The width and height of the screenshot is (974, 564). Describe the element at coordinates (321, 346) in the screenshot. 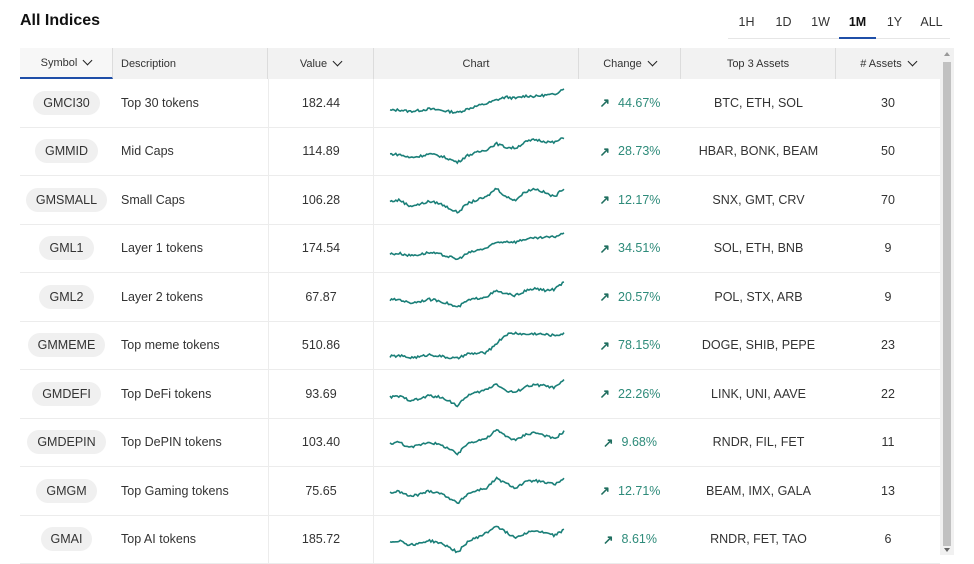

I see `value-cell: 510.86` at that location.